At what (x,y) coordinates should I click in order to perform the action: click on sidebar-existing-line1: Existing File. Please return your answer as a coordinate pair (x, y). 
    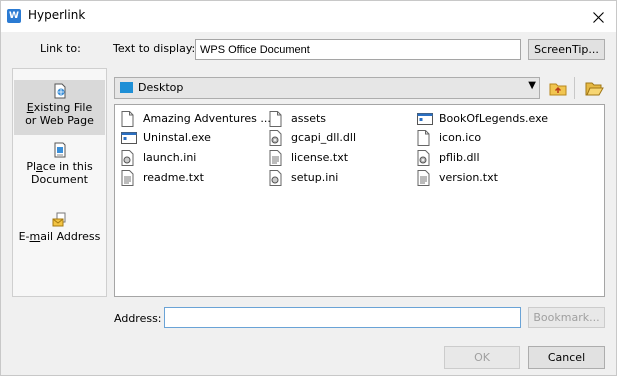
    Looking at the image, I should click on (59, 107).